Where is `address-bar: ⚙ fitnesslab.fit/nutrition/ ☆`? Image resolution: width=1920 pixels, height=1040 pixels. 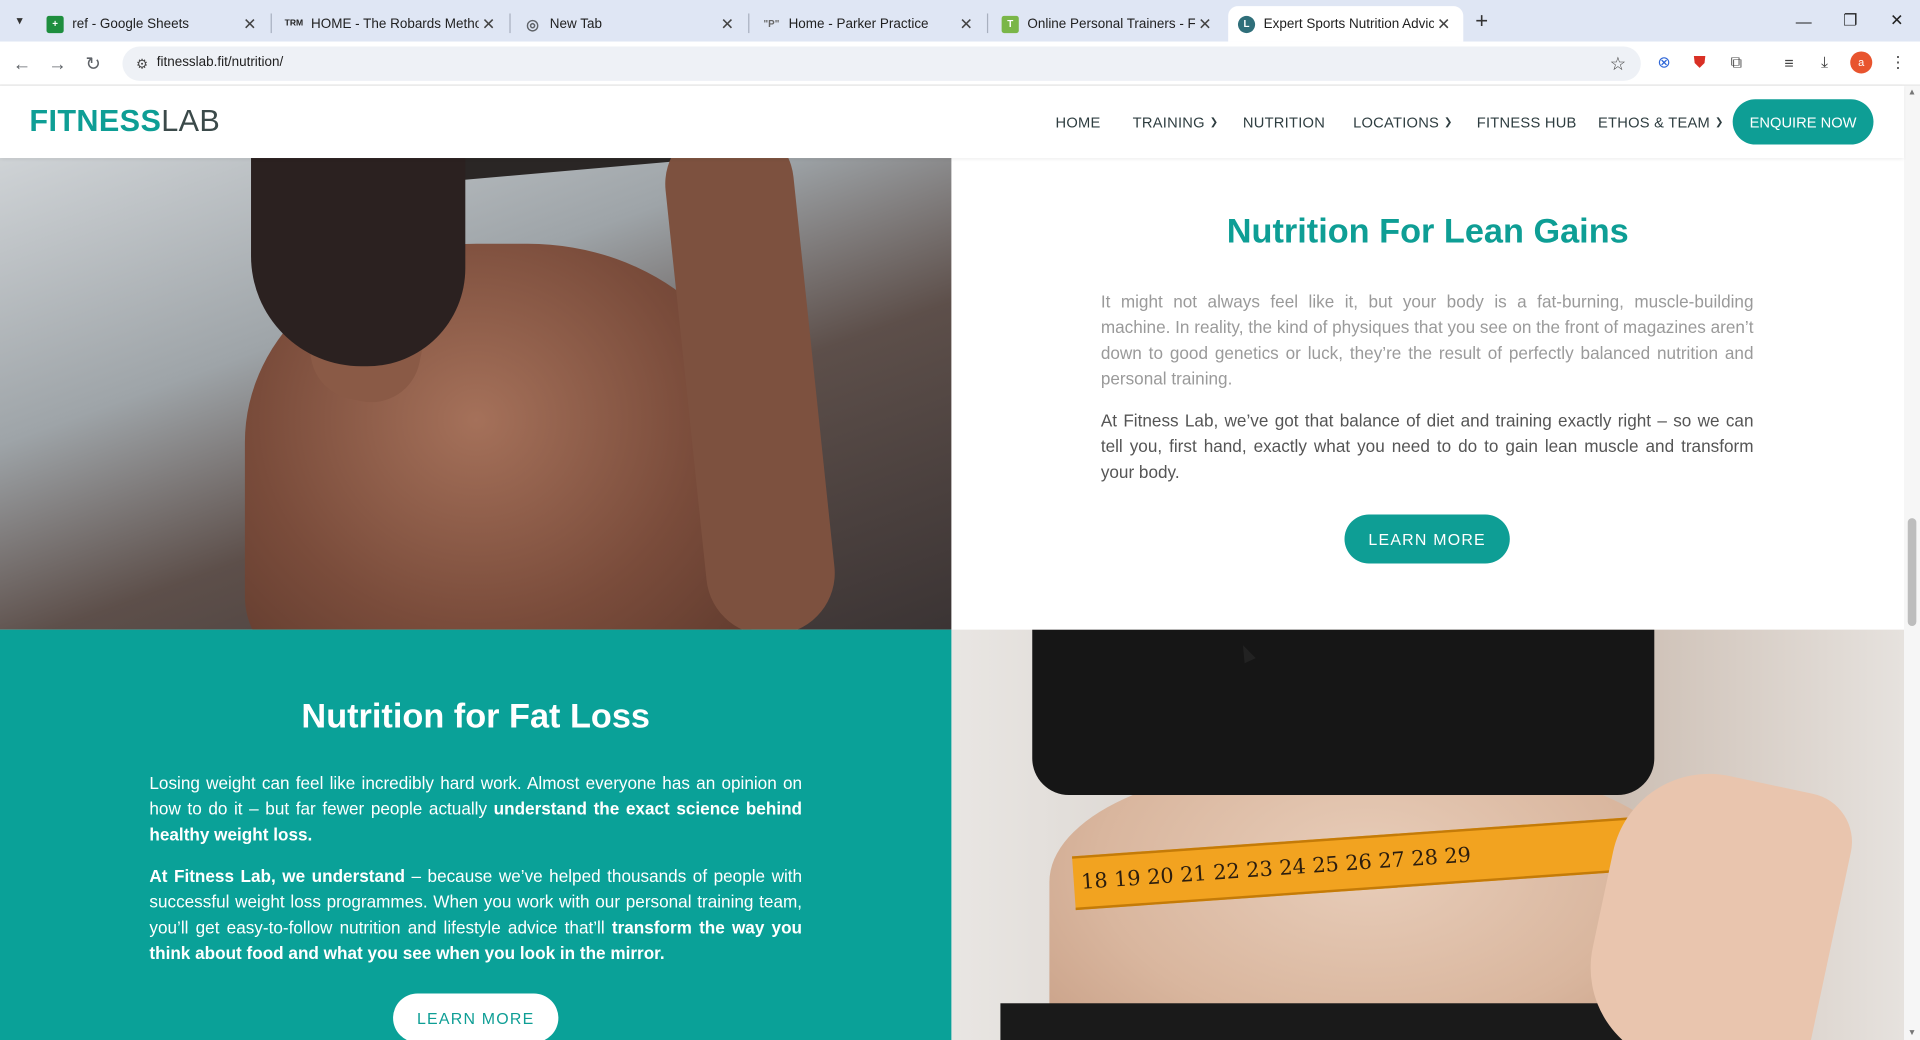
address-bar: ⚙ fitnesslab.fit/nutrition/ ☆ is located at coordinates (881, 63).